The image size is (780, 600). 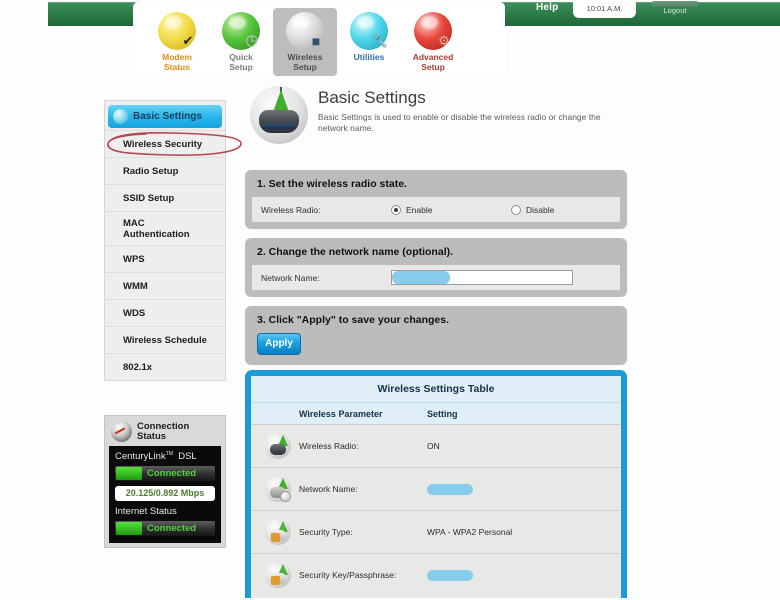 I want to click on isp-line: CenturyLinkTM DSL, so click(x=165, y=456).